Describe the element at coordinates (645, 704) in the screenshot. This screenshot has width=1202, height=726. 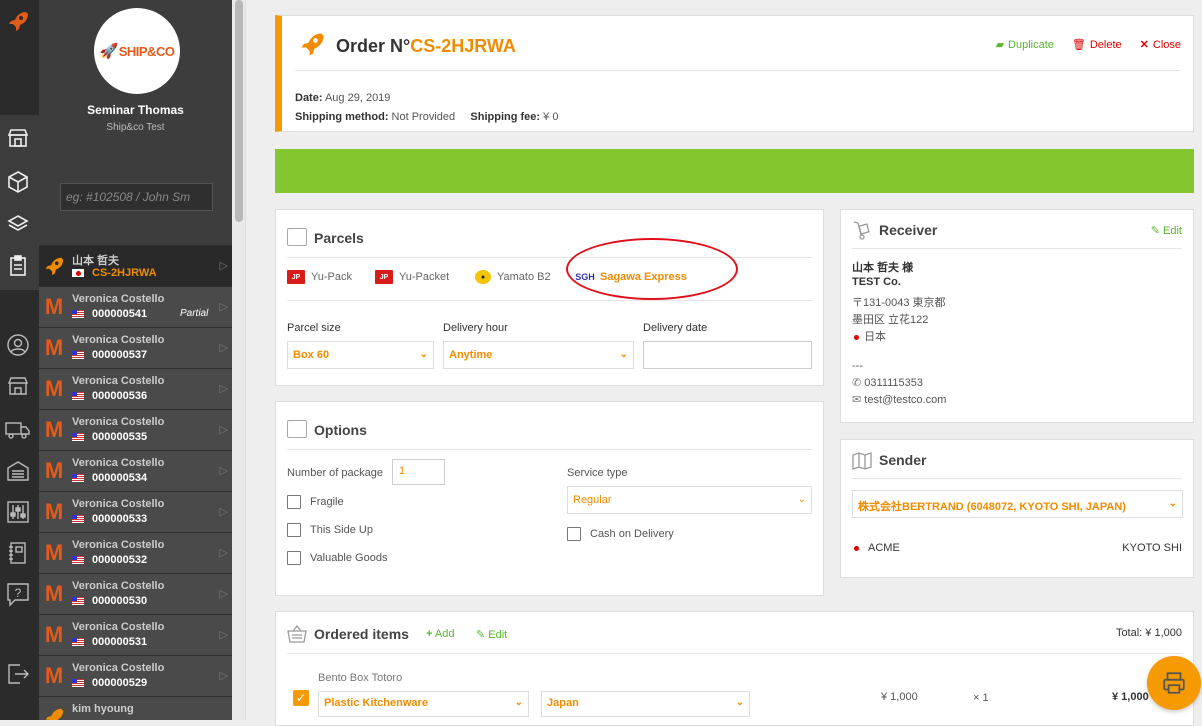
I see `item-origin-select: Japan ⌄` at that location.